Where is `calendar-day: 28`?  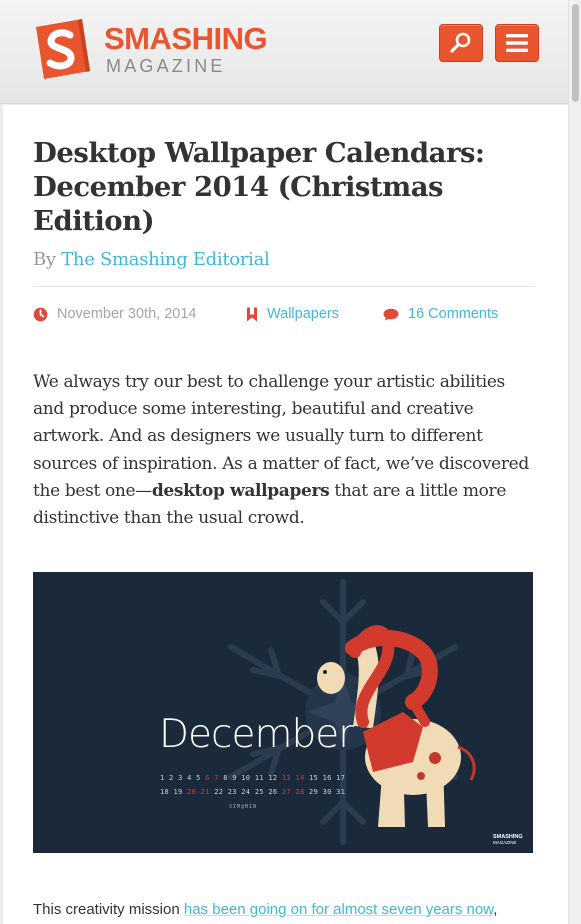 calendar-day: 28 is located at coordinates (302, 792).